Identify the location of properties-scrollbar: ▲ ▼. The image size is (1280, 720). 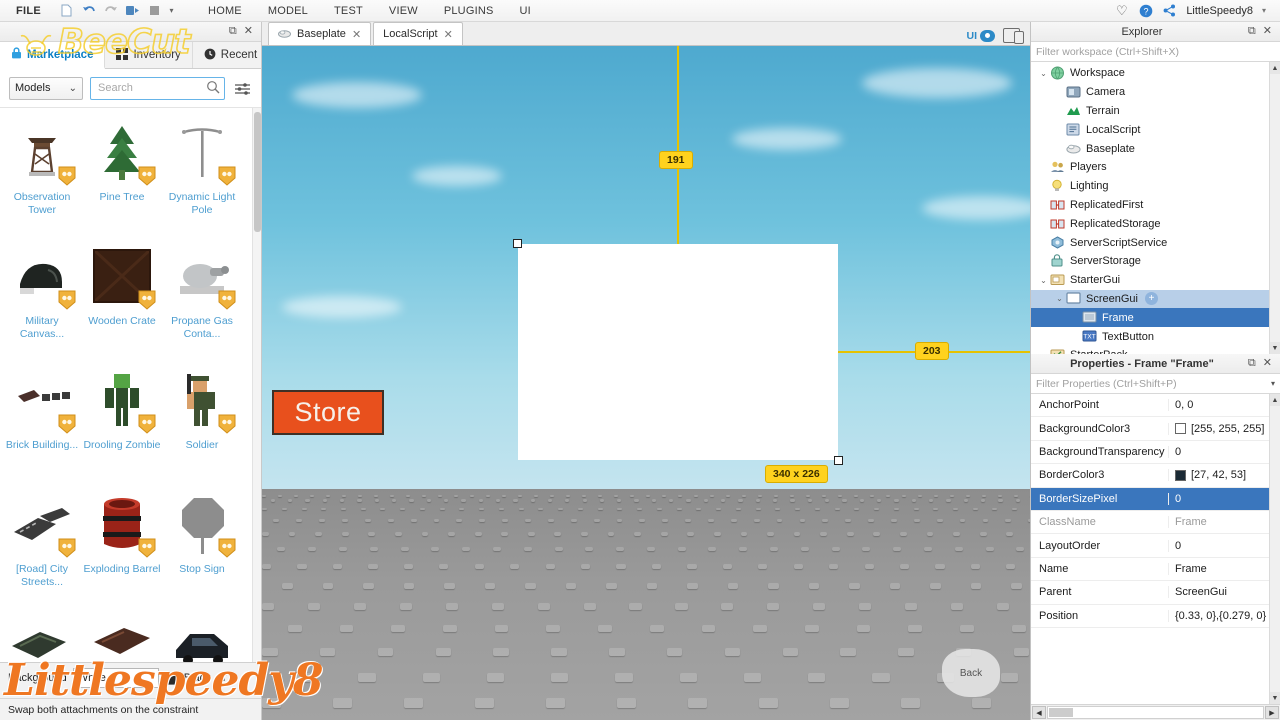
(1274, 549).